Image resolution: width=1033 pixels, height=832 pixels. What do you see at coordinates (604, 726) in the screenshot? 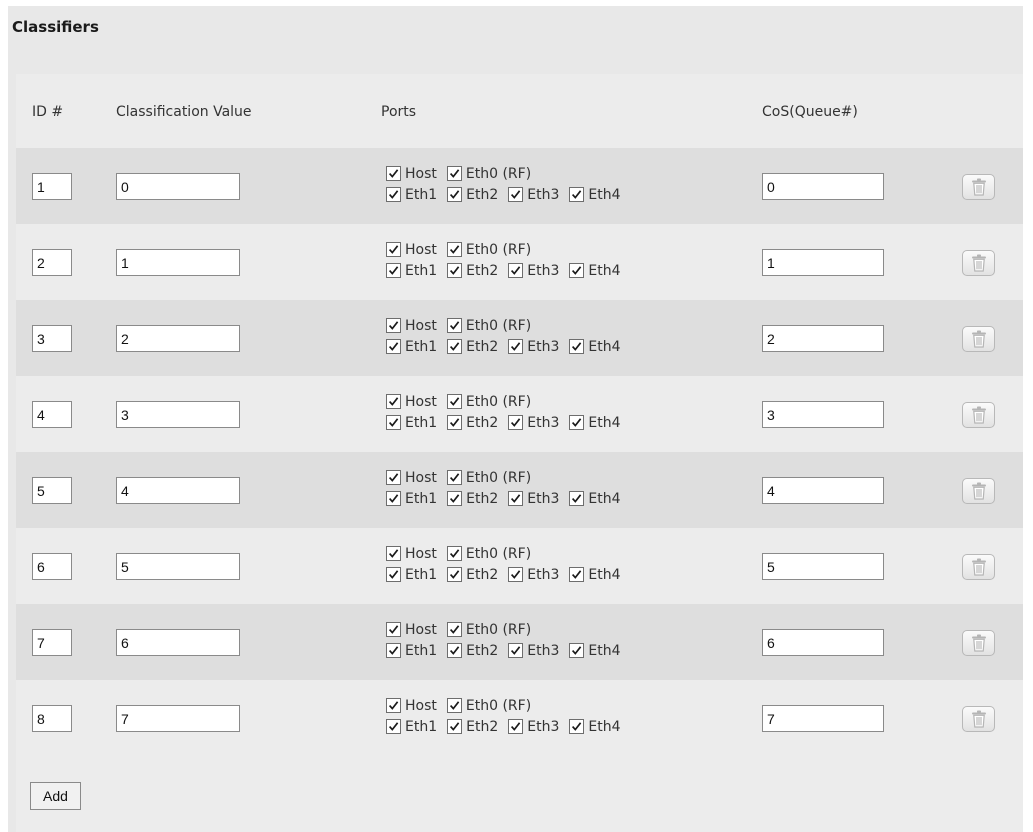
I see `port-label: Eth4` at bounding box center [604, 726].